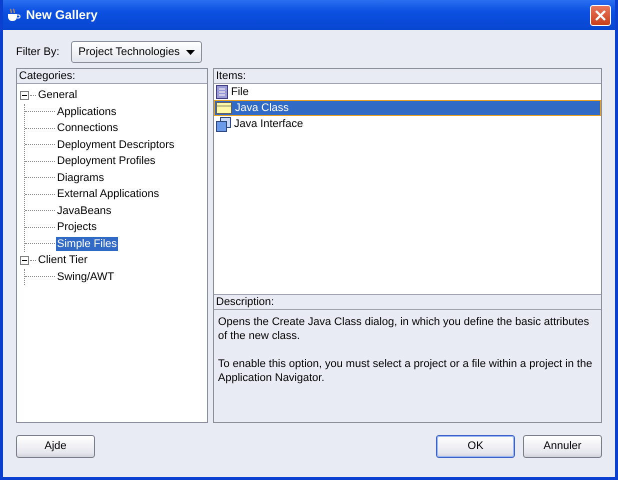  Describe the element at coordinates (406, 371) in the screenshot. I see `description-text: To enable this option, you must select a project or a file within a project in the Application Navigator.` at that location.